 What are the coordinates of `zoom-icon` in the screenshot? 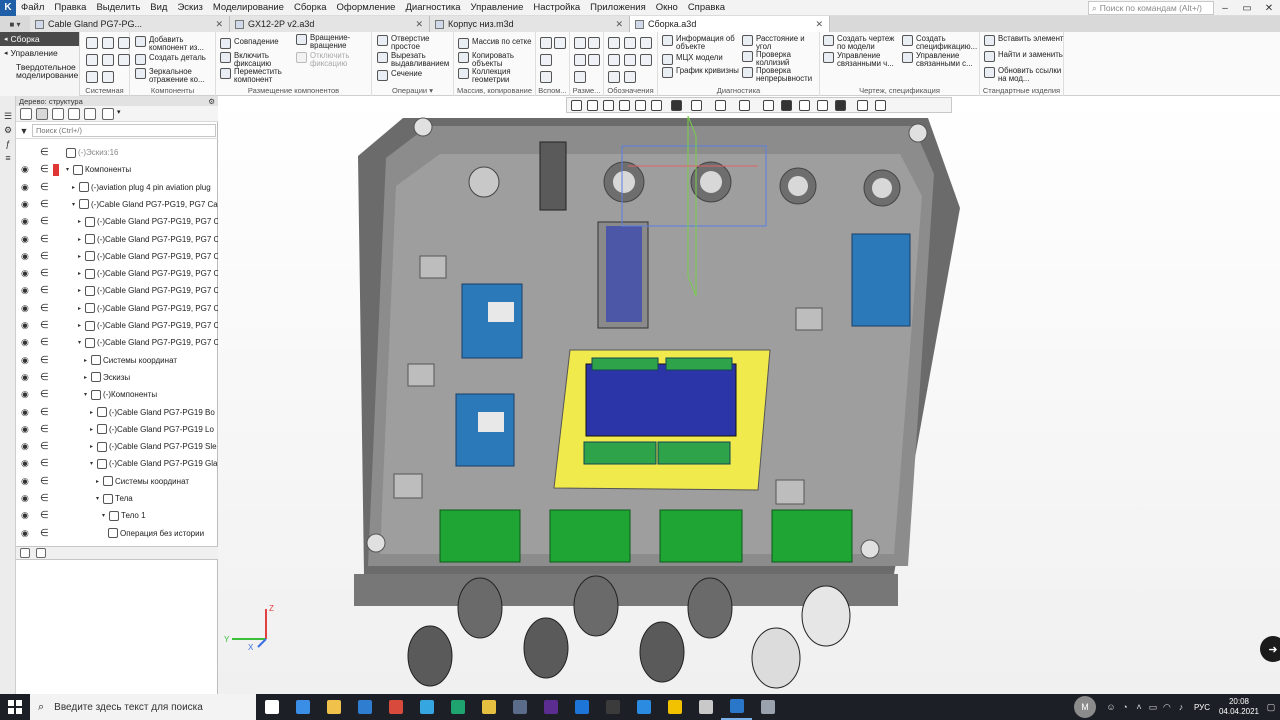 It's located at (608, 105).